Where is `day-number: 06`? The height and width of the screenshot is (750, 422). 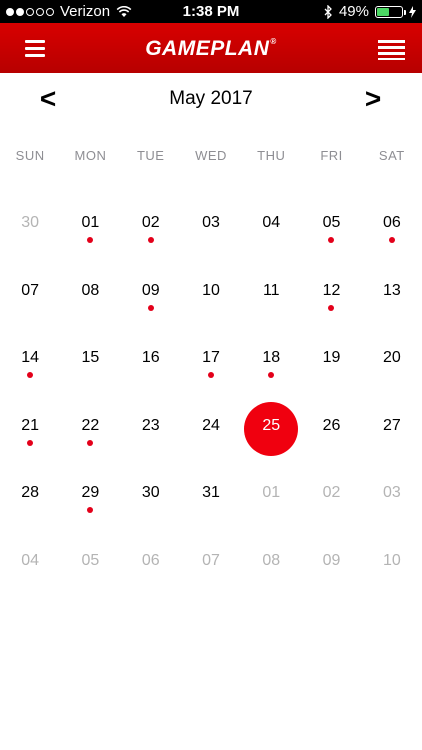 day-number: 06 is located at coordinates (391, 222).